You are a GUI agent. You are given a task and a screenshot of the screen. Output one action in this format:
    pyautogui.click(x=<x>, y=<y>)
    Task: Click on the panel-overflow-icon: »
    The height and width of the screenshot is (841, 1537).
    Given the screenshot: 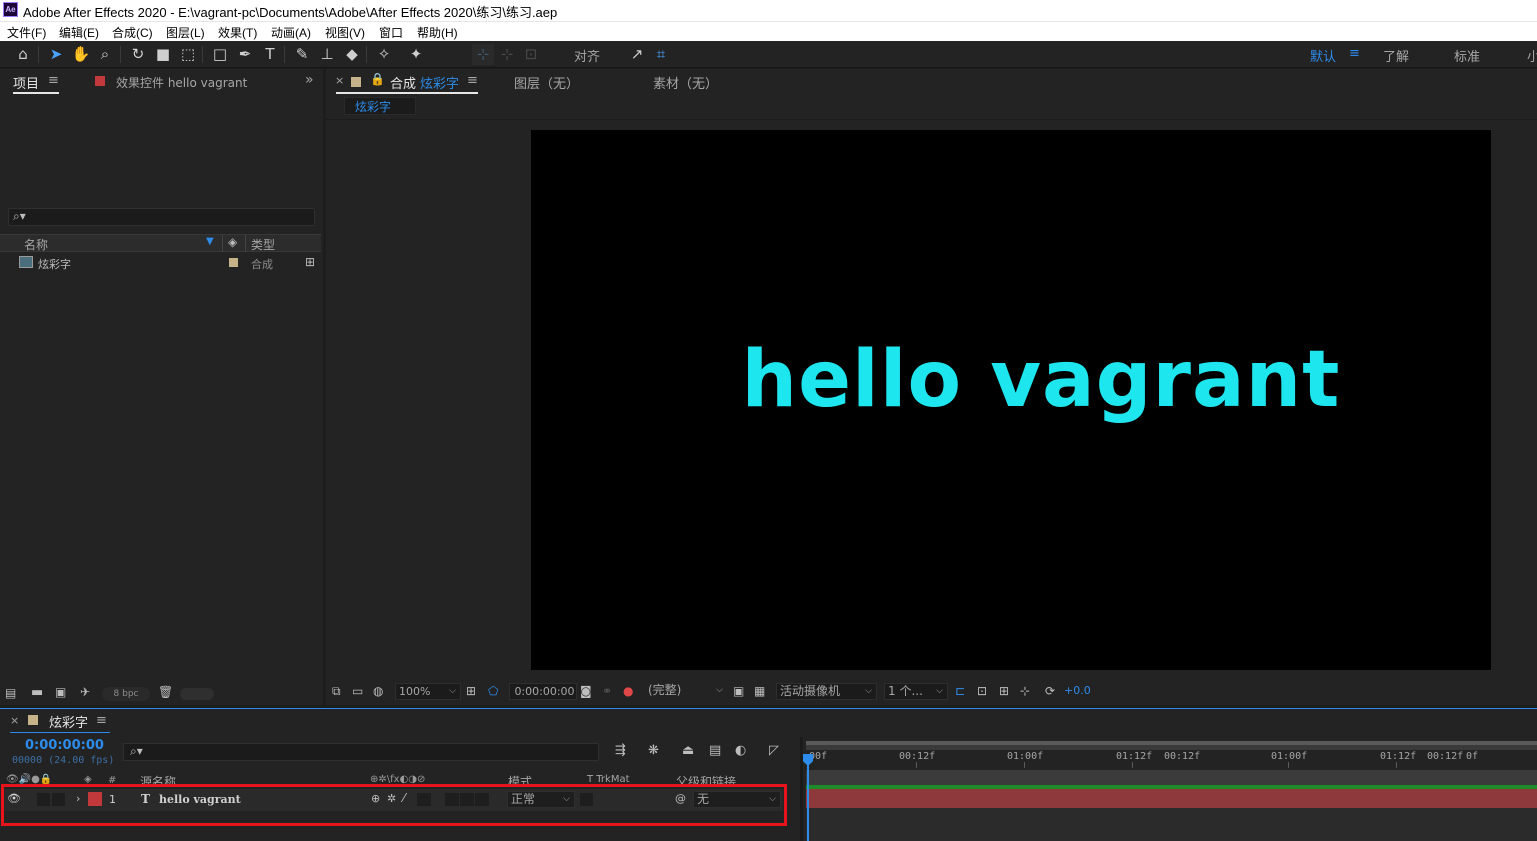 What is the action you would take?
    pyautogui.click(x=309, y=80)
    